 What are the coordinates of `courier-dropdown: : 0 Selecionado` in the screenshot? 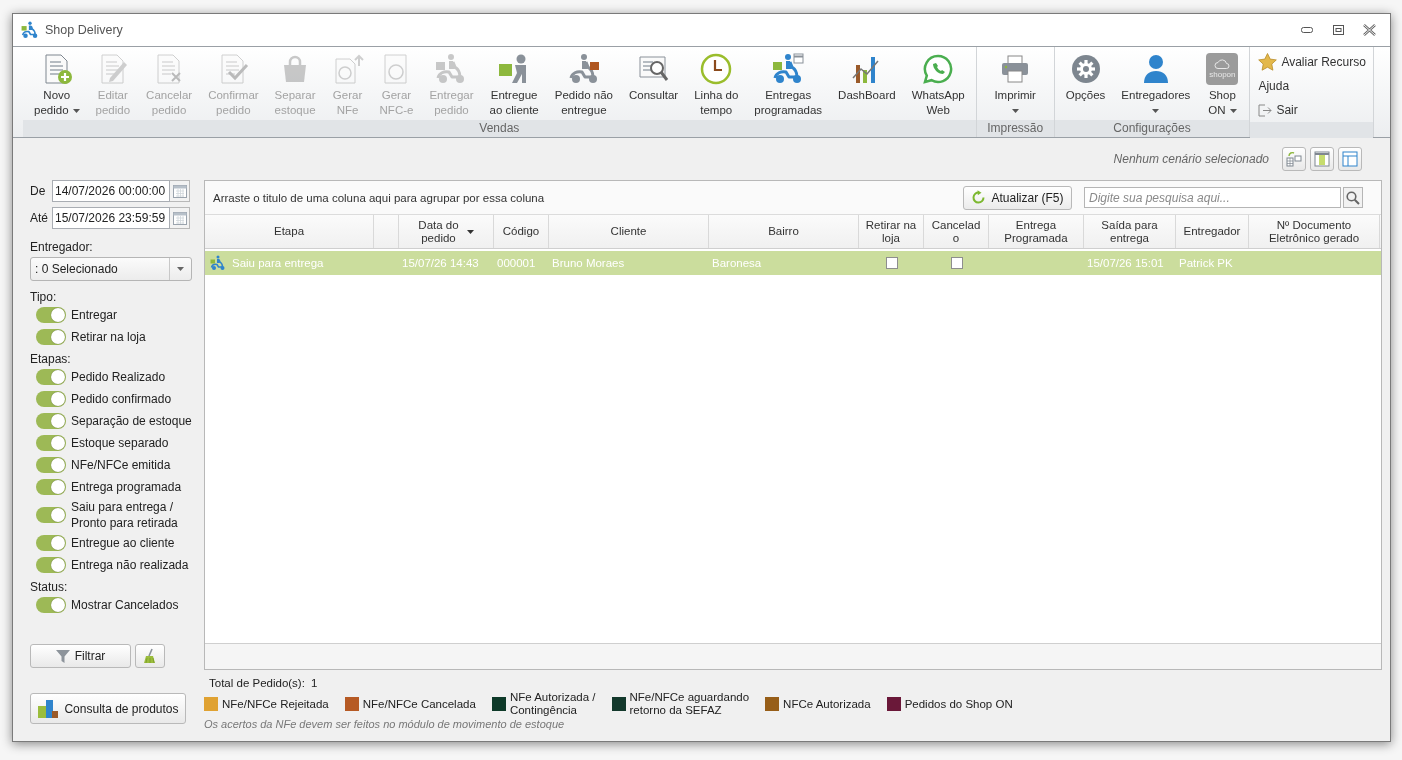 It's located at (111, 269).